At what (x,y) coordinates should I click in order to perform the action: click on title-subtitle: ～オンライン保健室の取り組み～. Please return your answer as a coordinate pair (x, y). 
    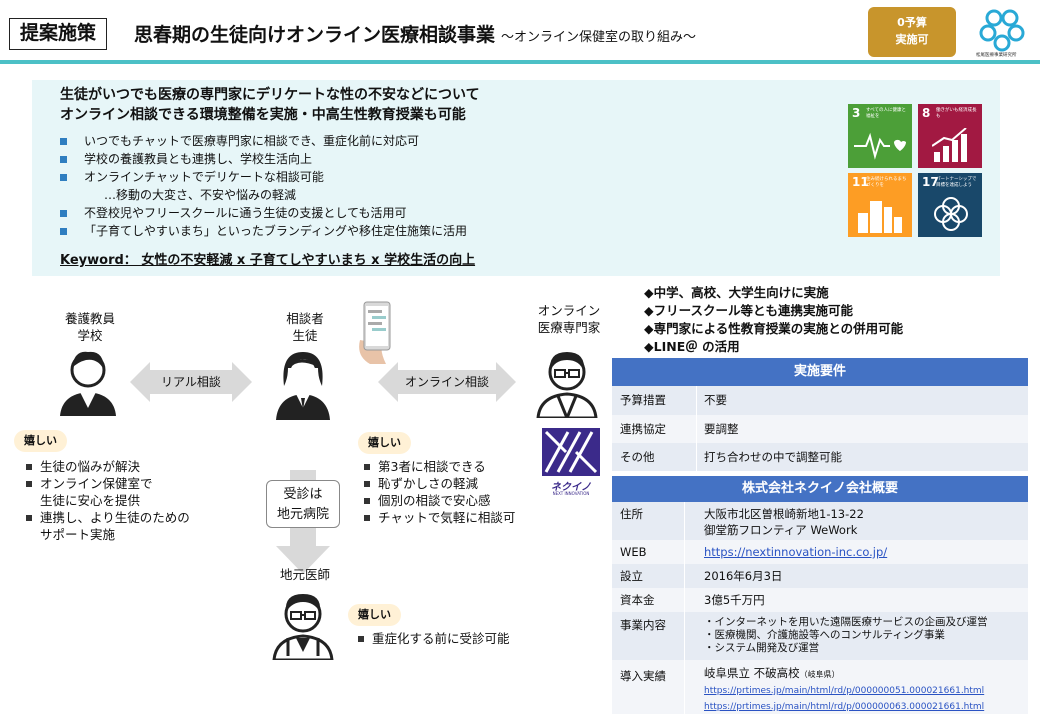
    Looking at the image, I should click on (599, 37).